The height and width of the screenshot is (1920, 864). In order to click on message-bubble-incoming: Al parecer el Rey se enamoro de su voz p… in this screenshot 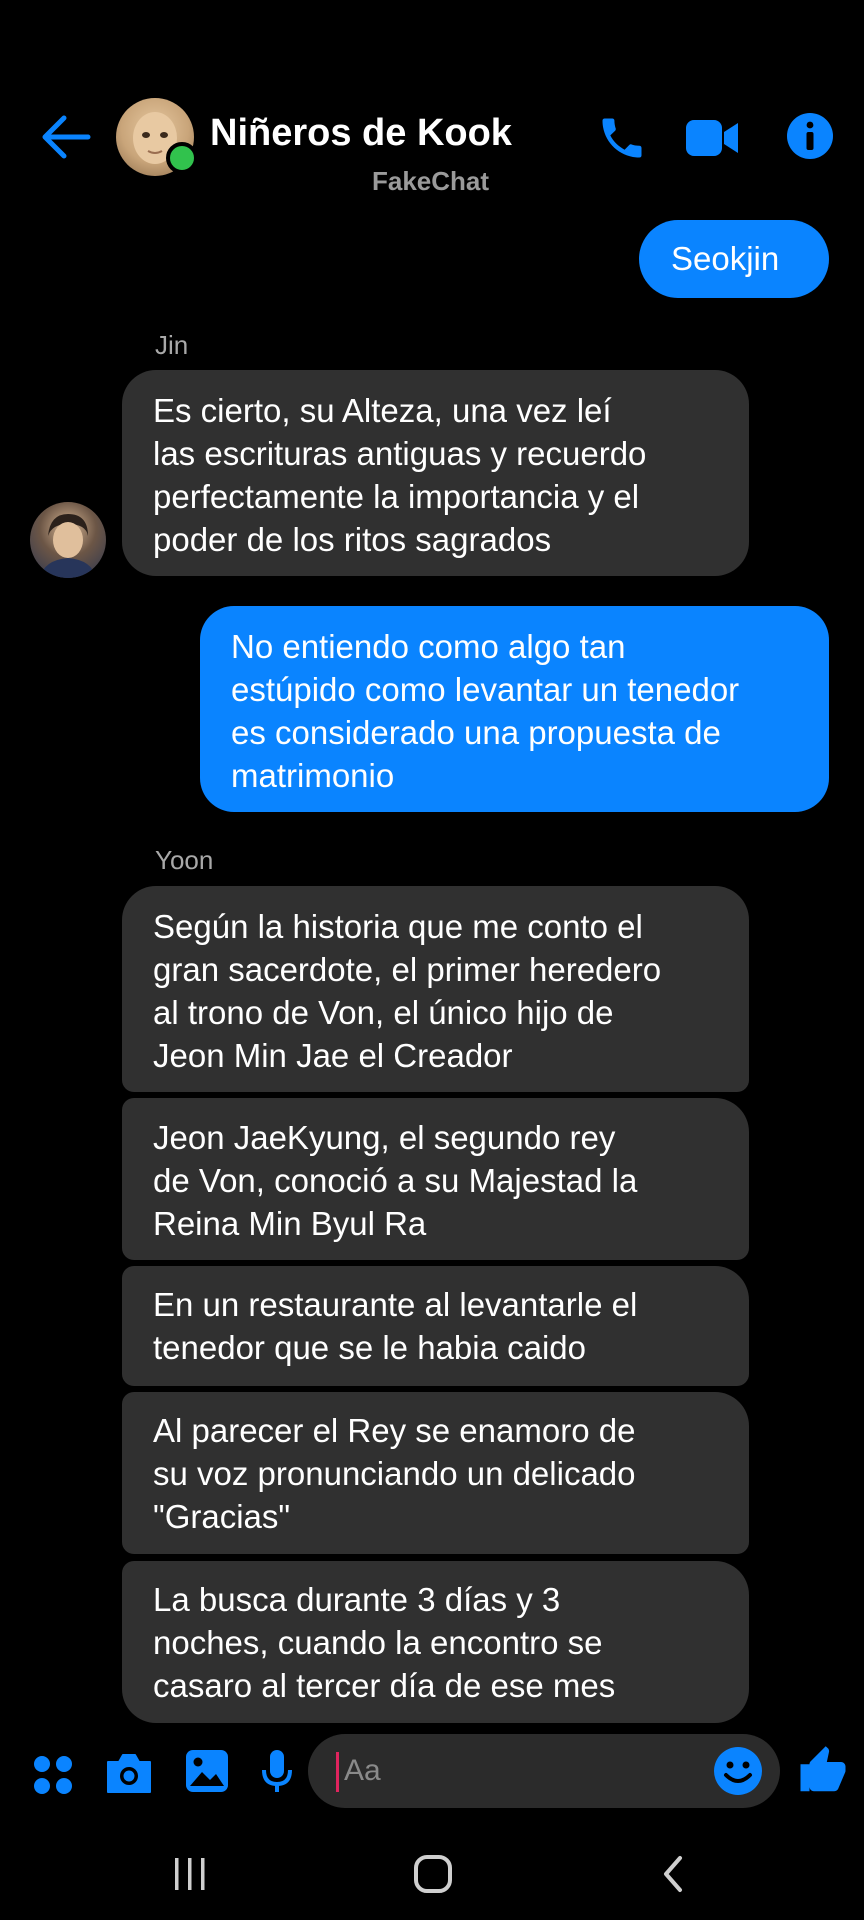, I will do `click(435, 1473)`.